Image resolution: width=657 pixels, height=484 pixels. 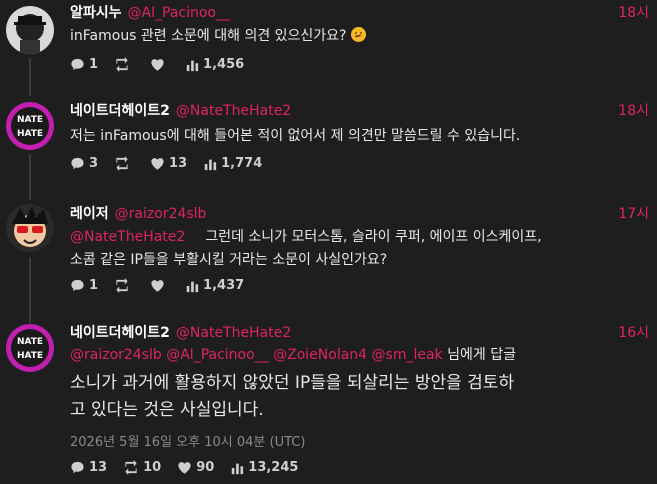 I want to click on thinking-face-icon, so click(x=358, y=34).